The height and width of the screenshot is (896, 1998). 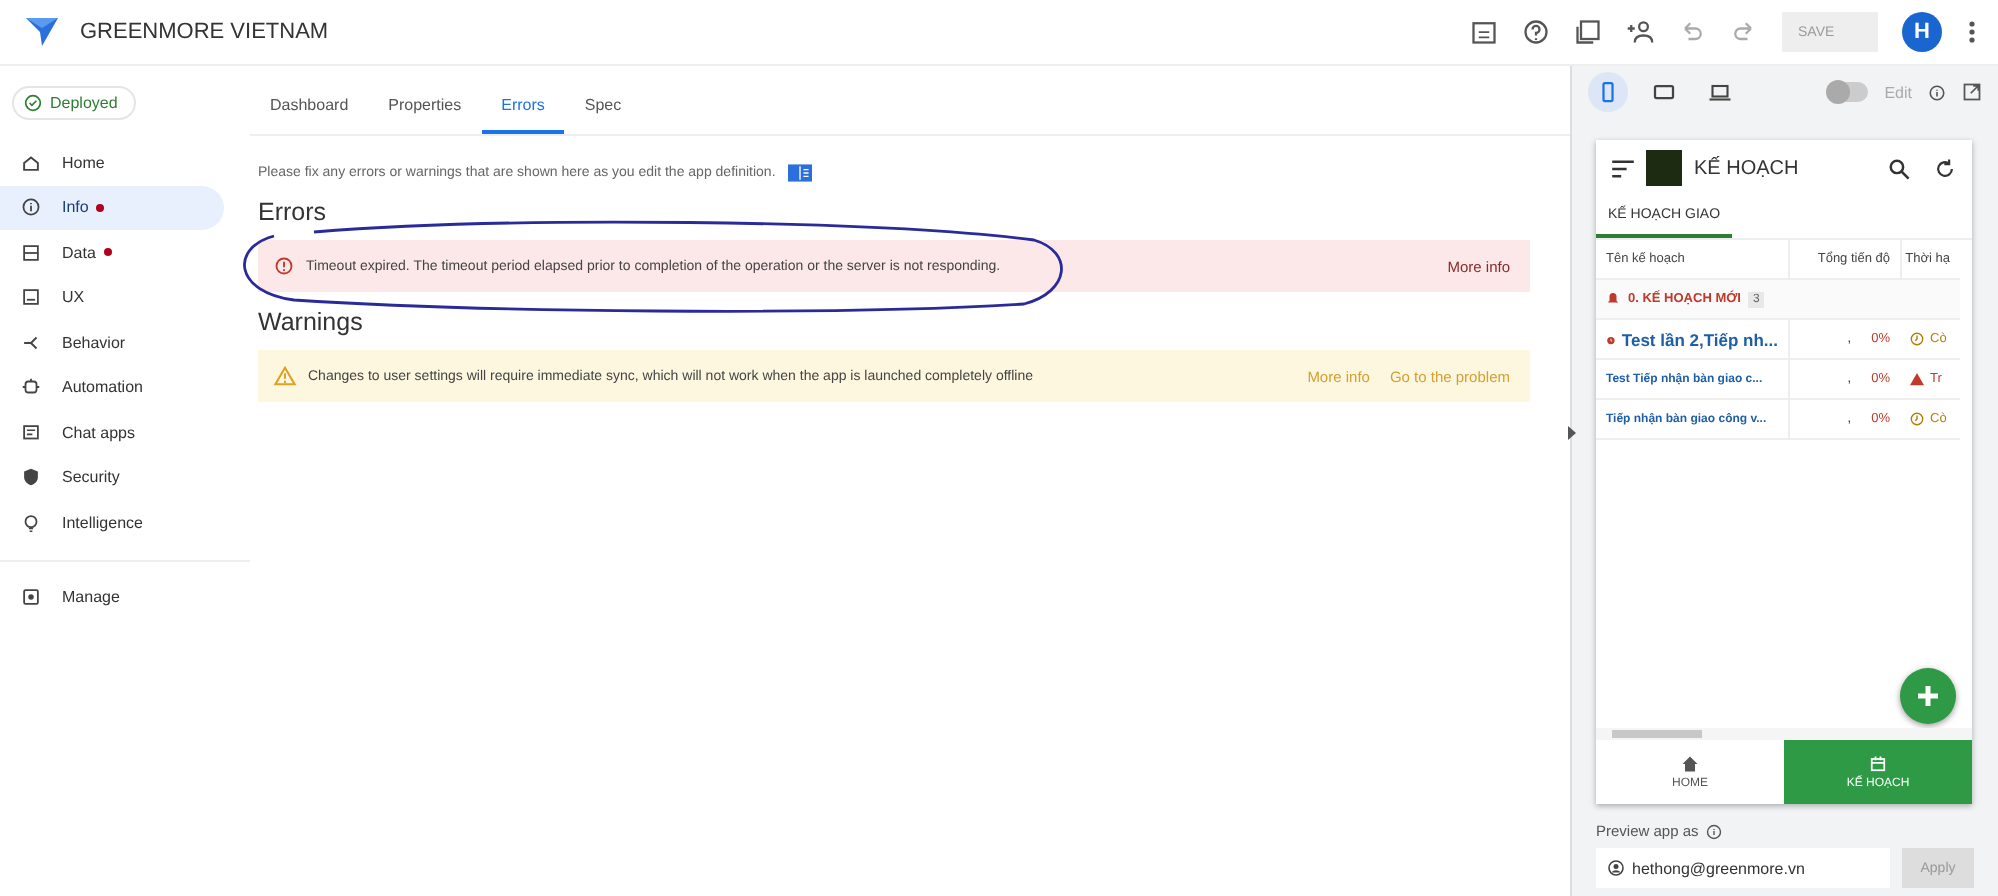 I want to click on sort-icon, so click(x=1623, y=168).